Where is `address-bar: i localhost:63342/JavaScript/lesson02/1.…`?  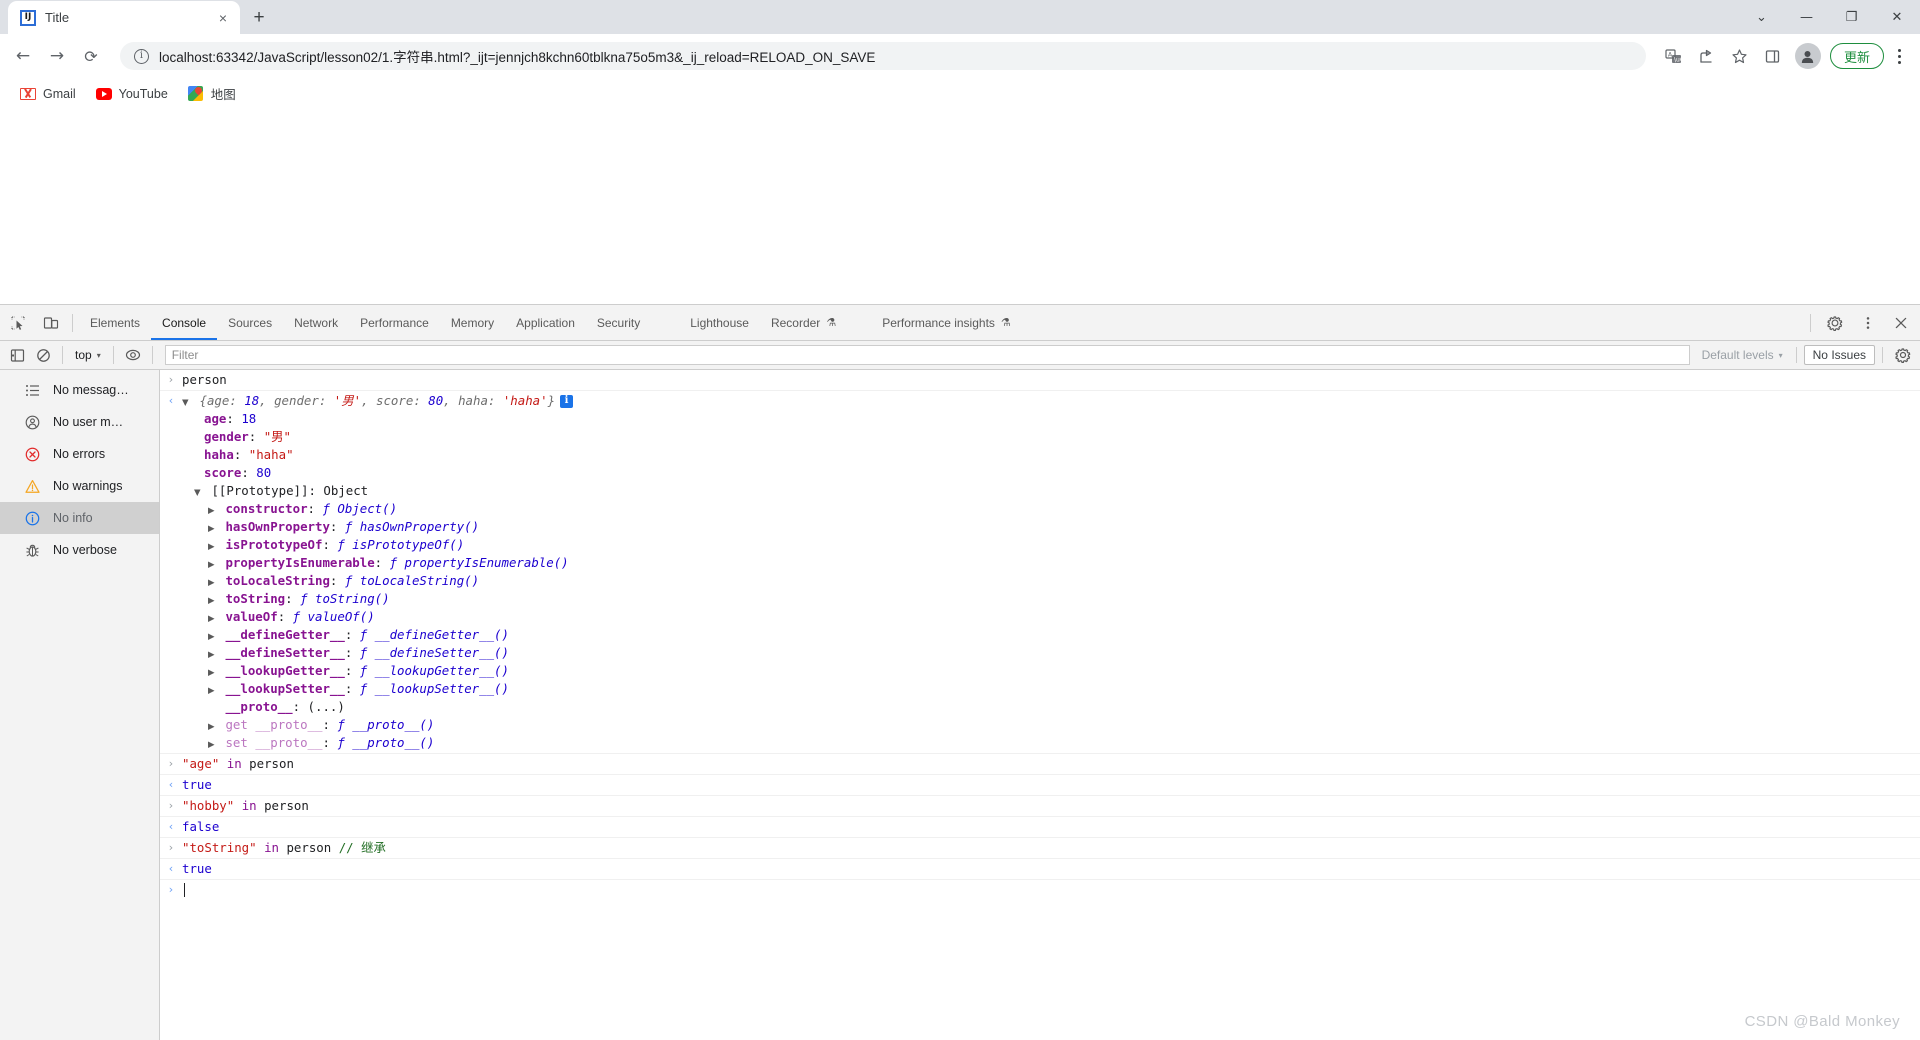
address-bar: i localhost:63342/JavaScript/lesson02/1.… is located at coordinates (883, 56).